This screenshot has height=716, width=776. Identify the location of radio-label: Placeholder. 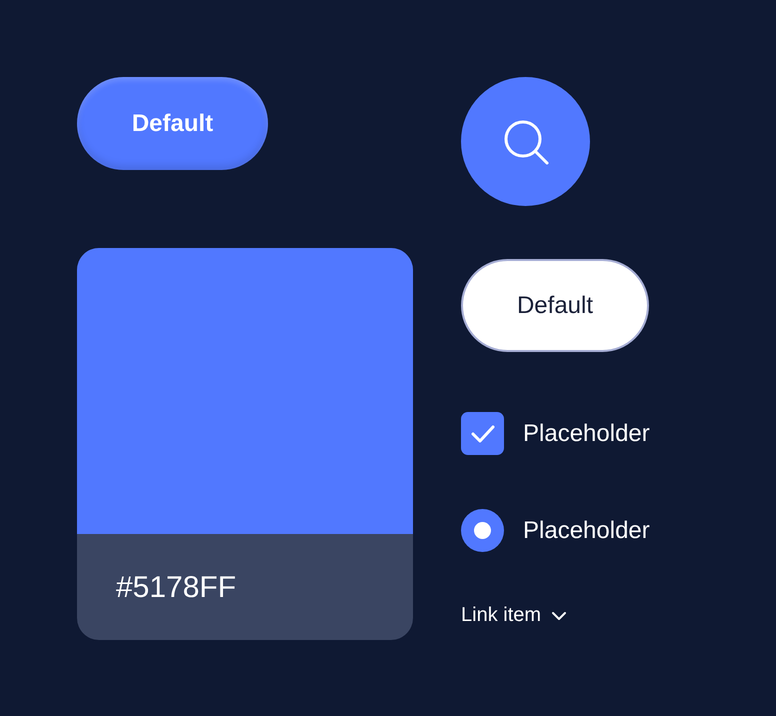
(586, 530).